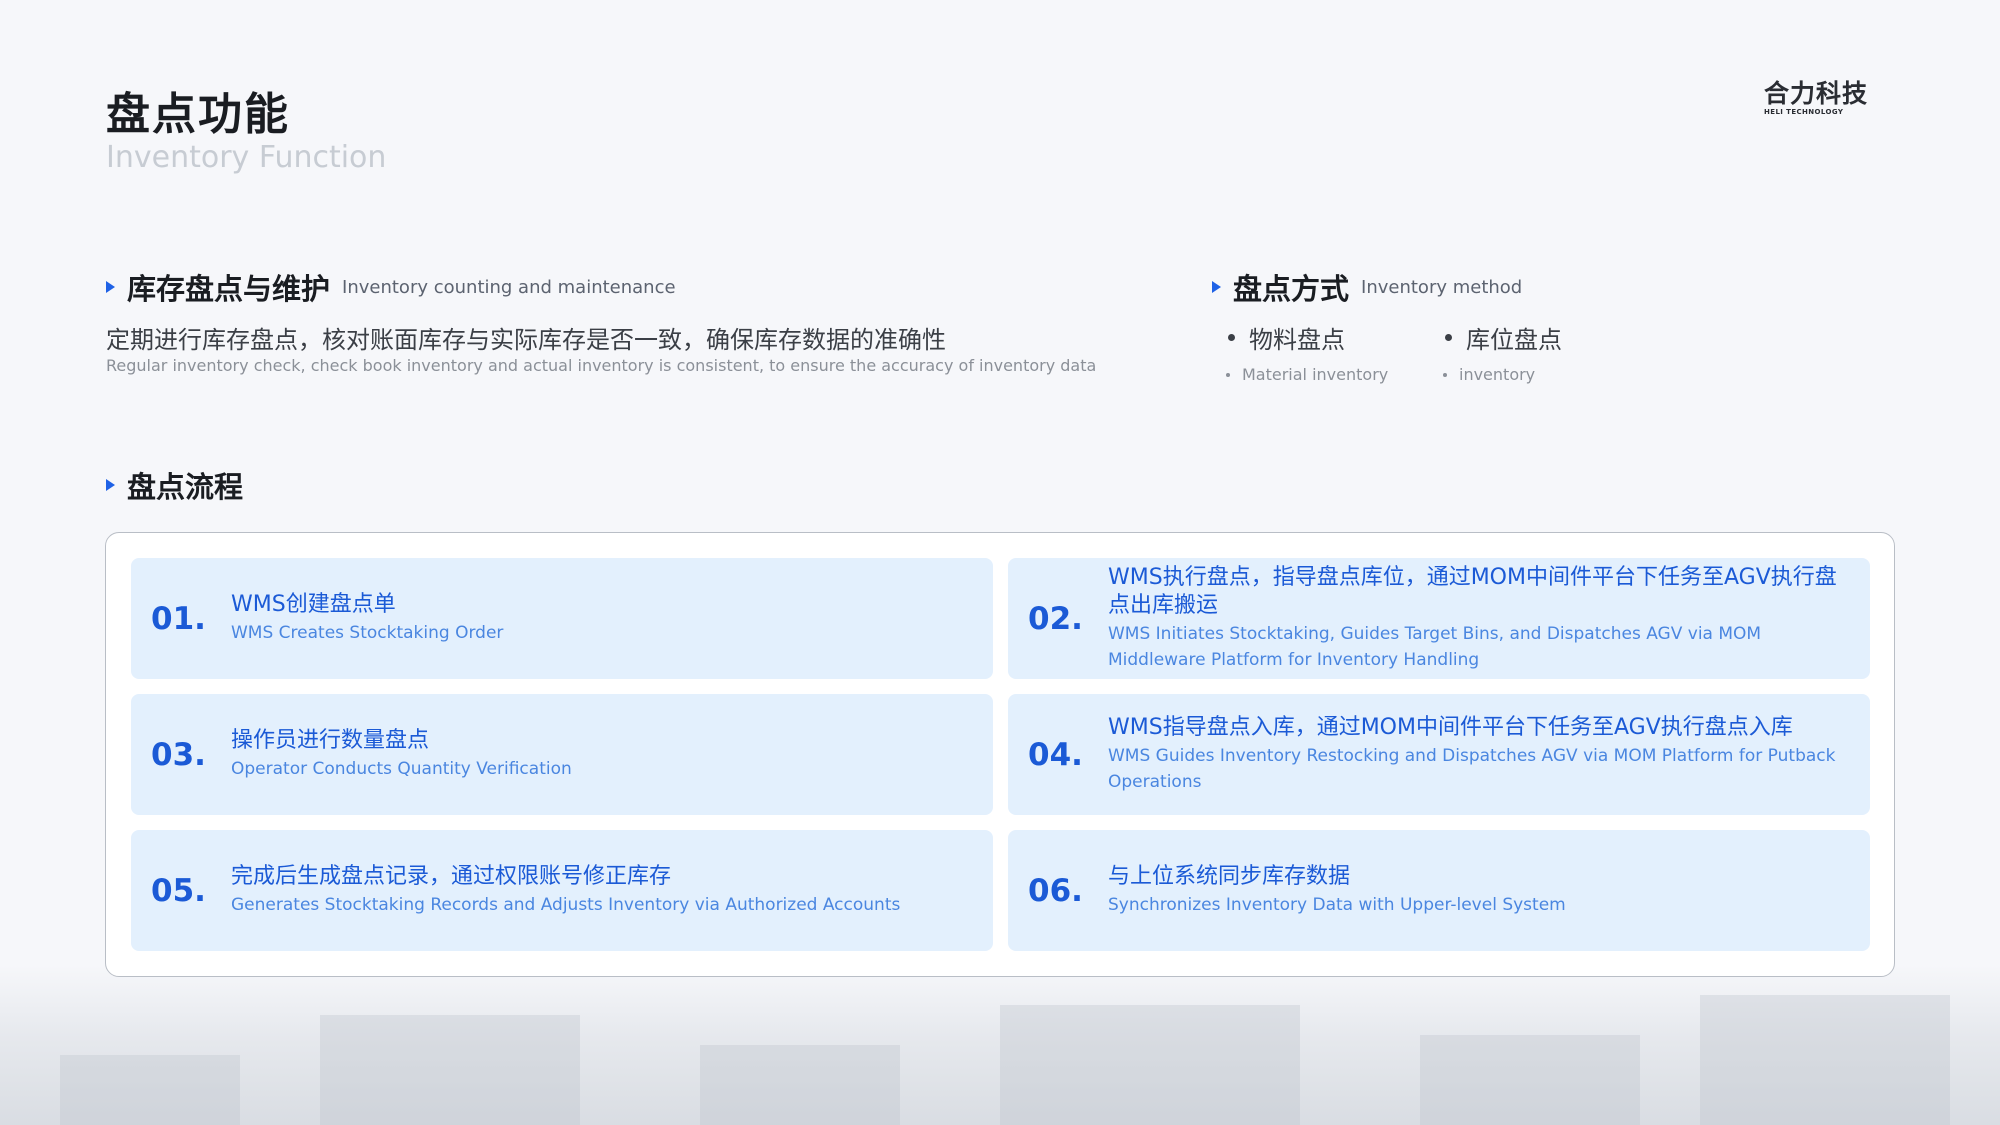 Image resolution: width=2000 pixels, height=1125 pixels. I want to click on counting-description-cn: 定期进行库存盘点，核对账面库存与实际库存是否一致，确保库存数据的准确性, so click(526, 340).